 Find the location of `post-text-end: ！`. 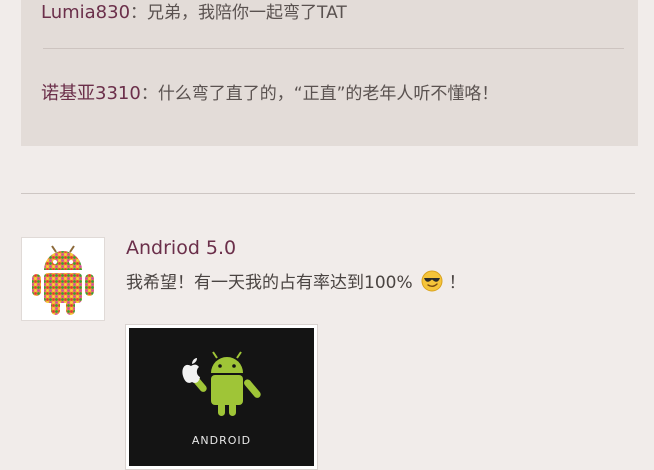

post-text-end: ！ is located at coordinates (457, 283).